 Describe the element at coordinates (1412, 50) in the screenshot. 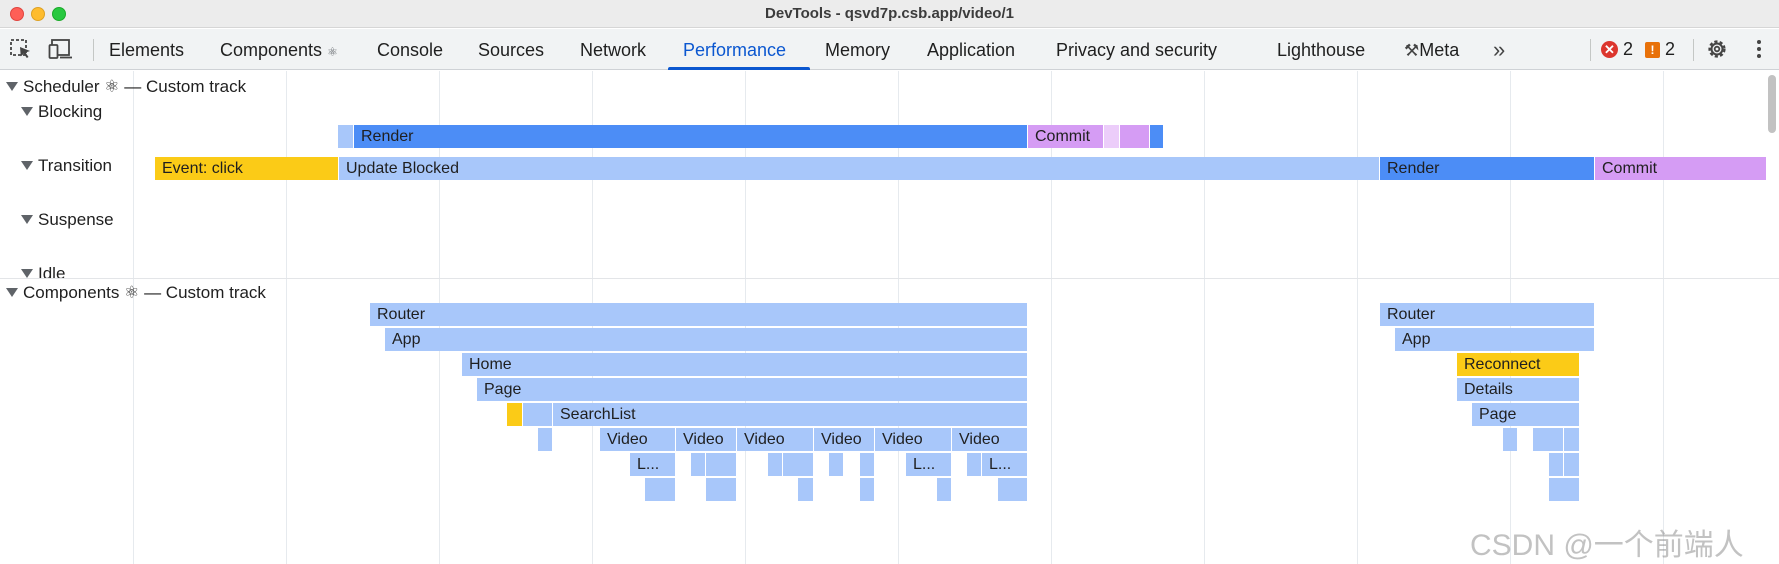

I see `tools-icon: ⚒` at that location.